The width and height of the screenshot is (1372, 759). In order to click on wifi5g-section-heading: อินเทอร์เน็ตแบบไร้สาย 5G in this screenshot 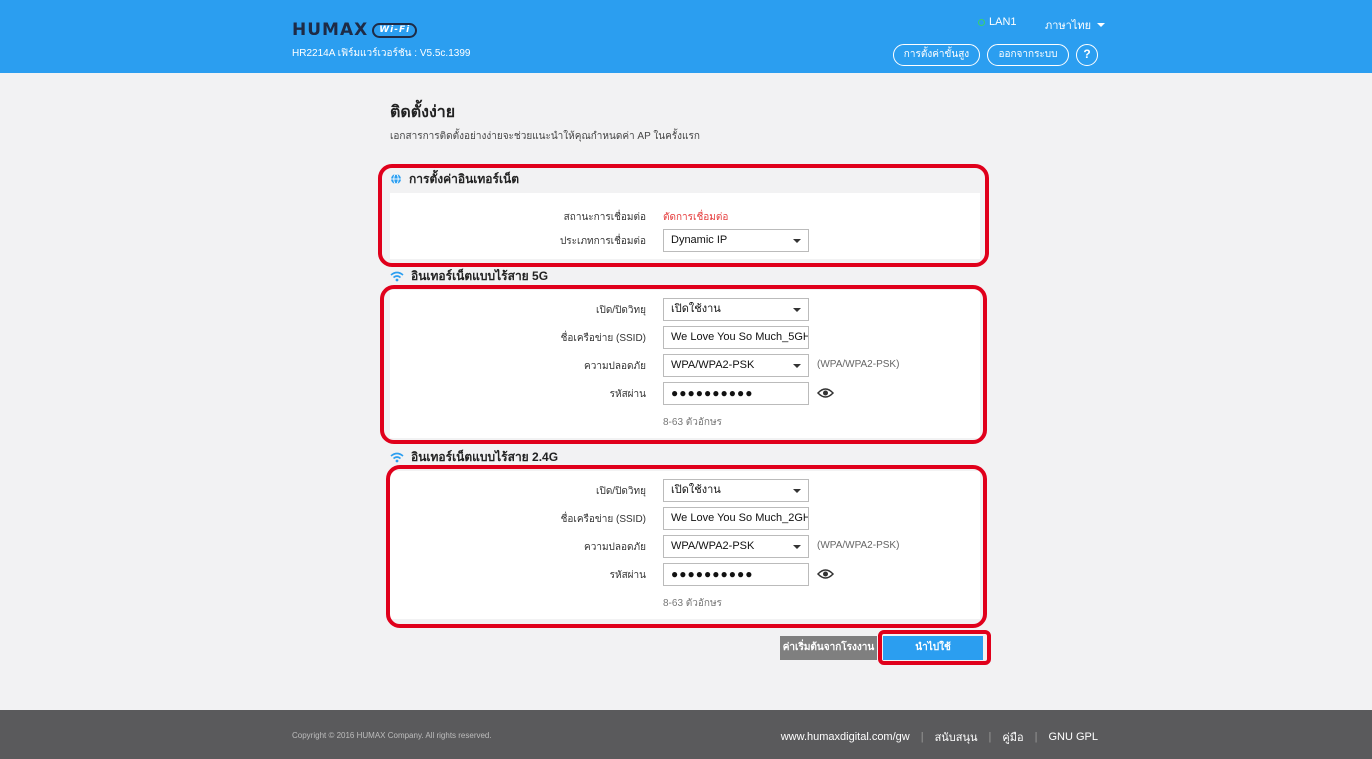, I will do `click(685, 276)`.